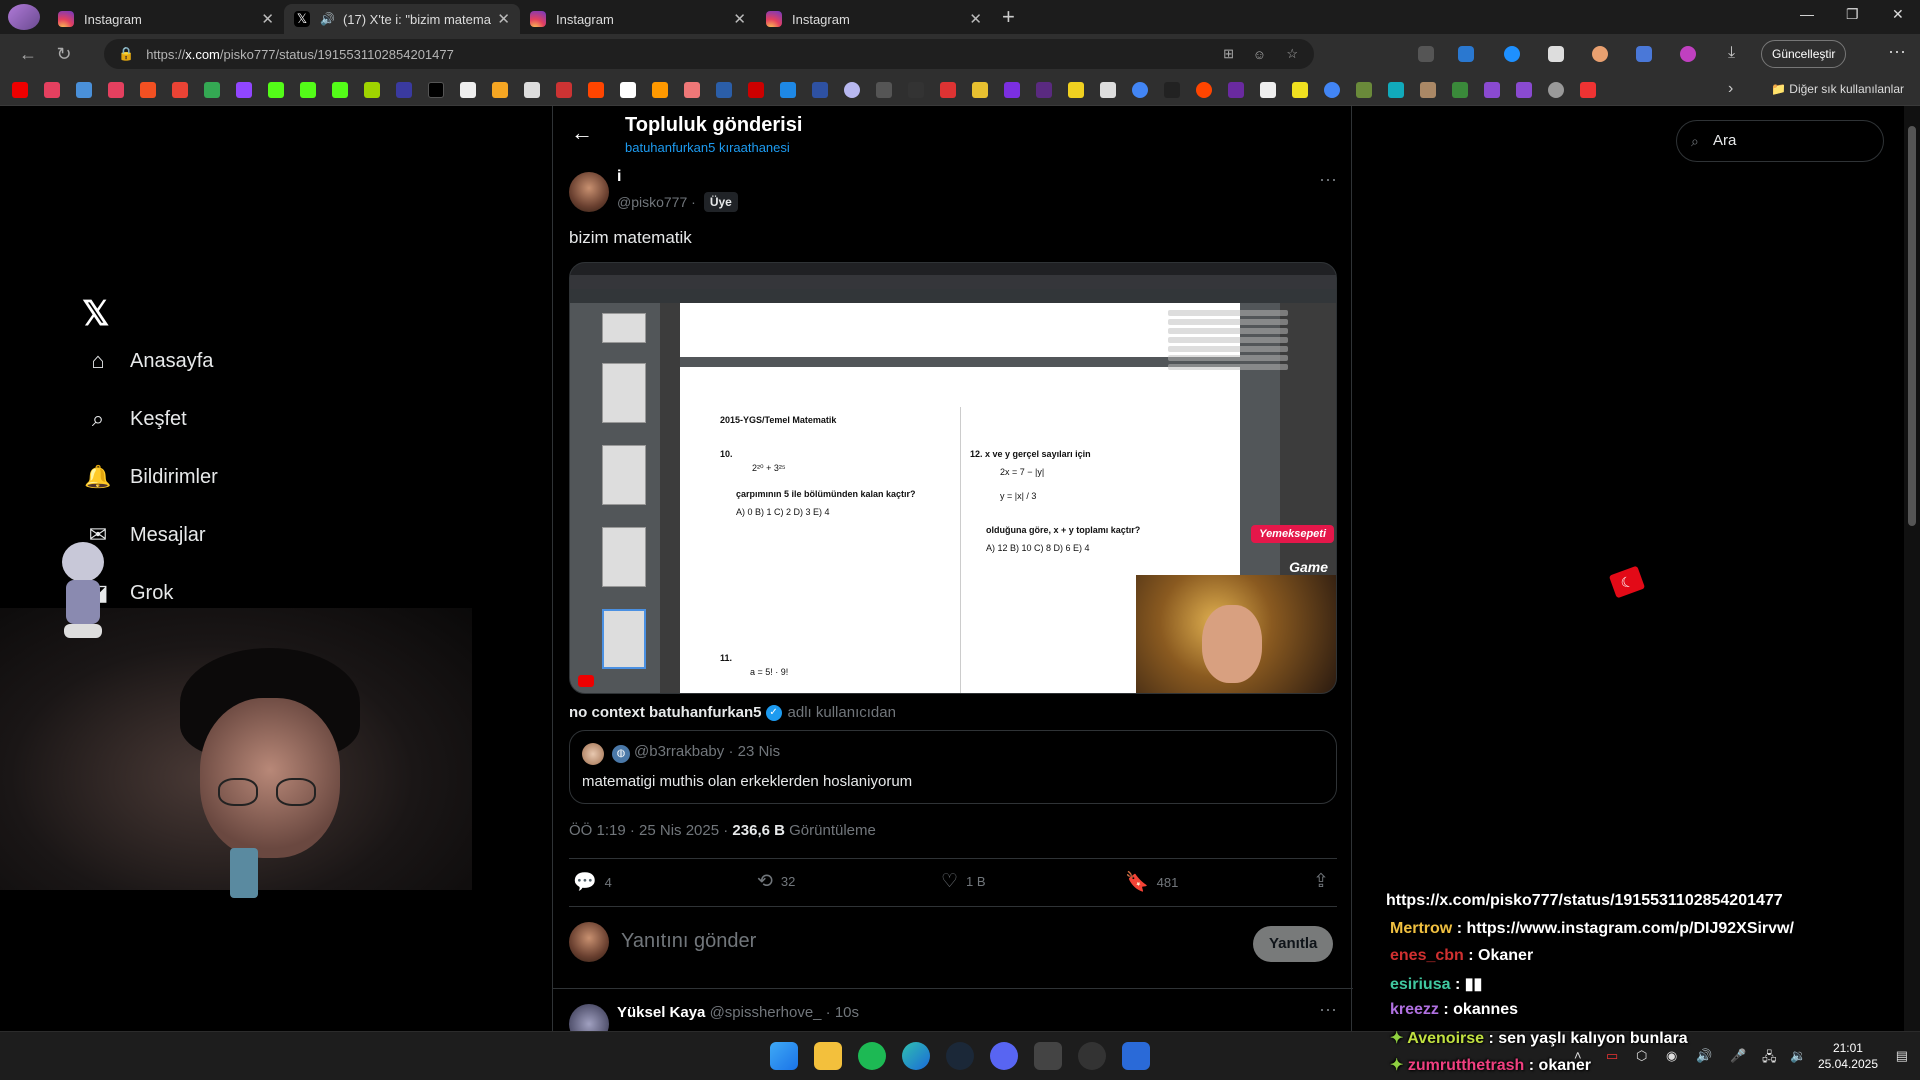  What do you see at coordinates (1731, 53) in the screenshot?
I see `download-icon: ⤓` at bounding box center [1731, 53].